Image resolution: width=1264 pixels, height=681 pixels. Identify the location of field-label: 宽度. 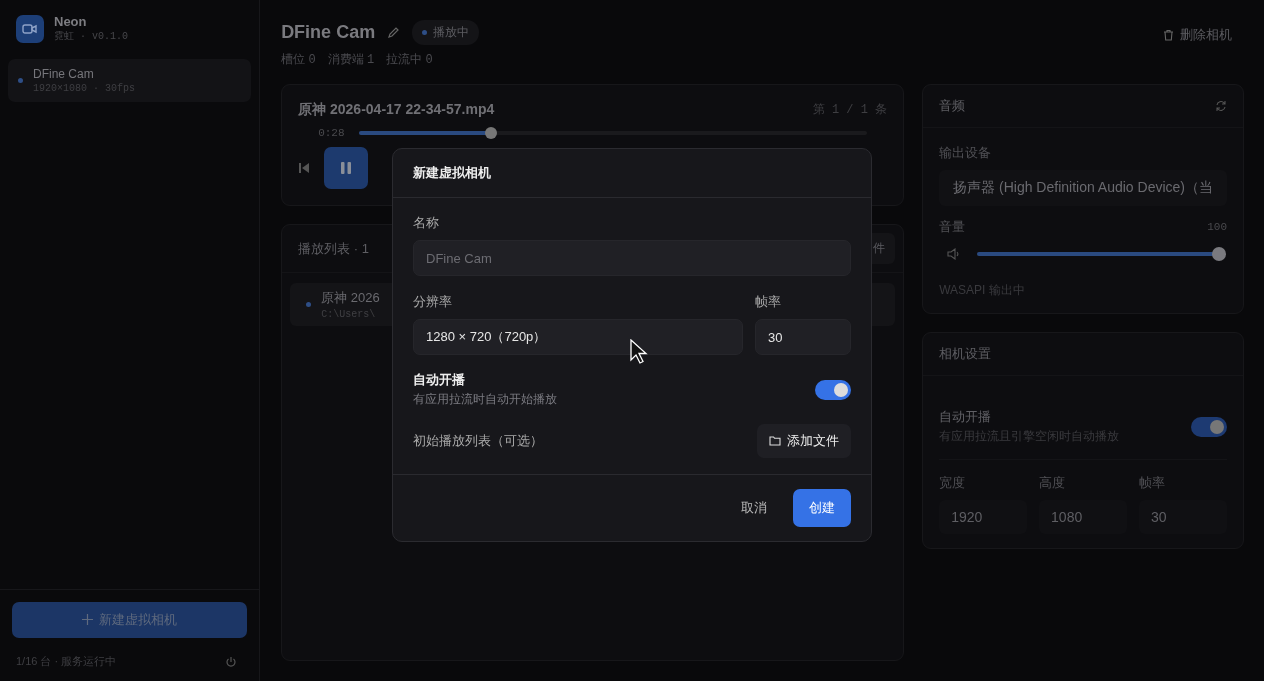
(953, 483).